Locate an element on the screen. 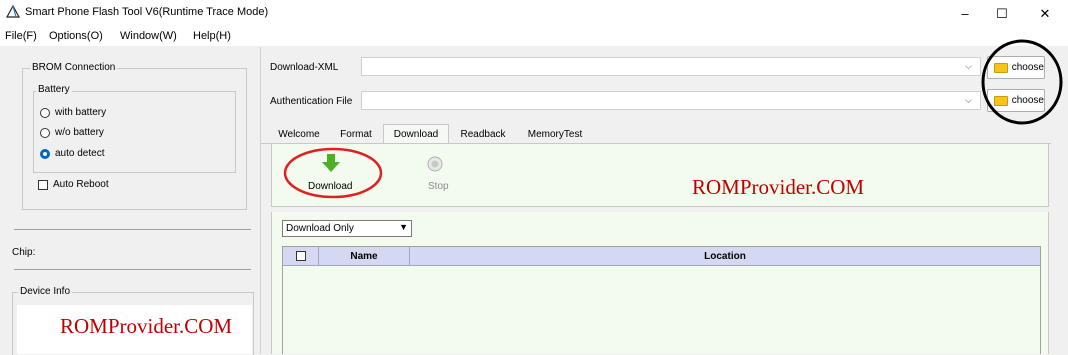 The height and width of the screenshot is (355, 1068). minimize-icon: – is located at coordinates (965, 13).